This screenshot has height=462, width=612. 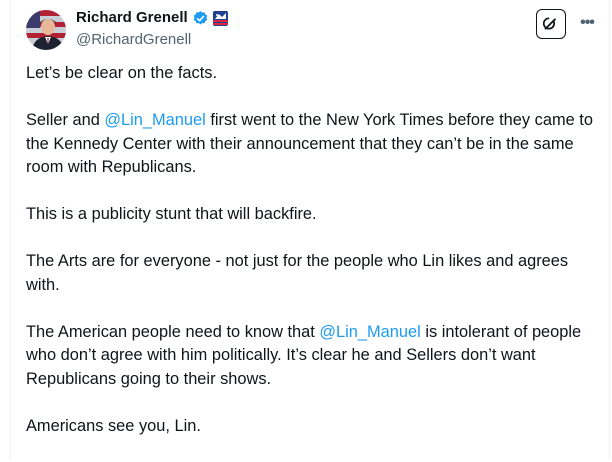 I want to click on grok-button, so click(x=551, y=24).